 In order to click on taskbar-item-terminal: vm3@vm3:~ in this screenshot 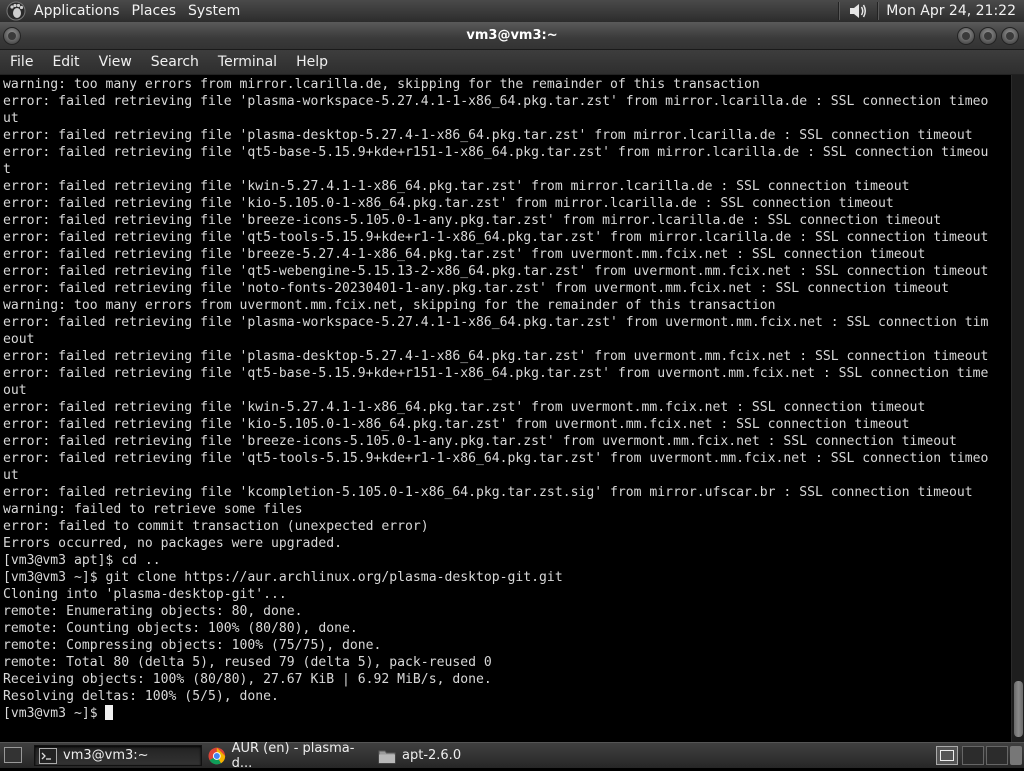, I will do `click(118, 755)`.